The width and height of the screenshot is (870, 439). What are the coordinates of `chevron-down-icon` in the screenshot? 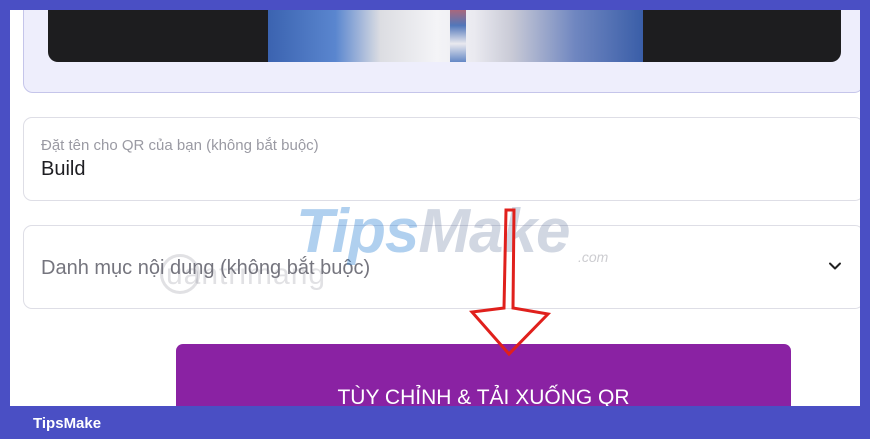 It's located at (835, 266).